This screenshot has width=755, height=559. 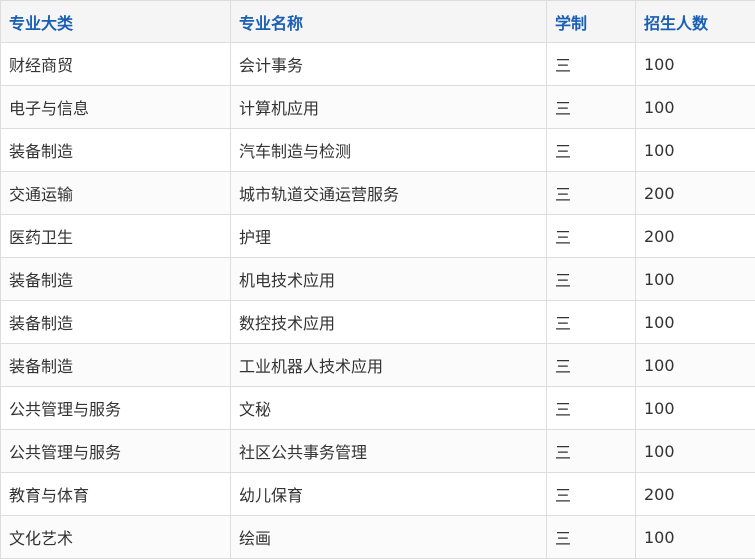 I want to click on major-name-cell: 会计事务, so click(x=388, y=64).